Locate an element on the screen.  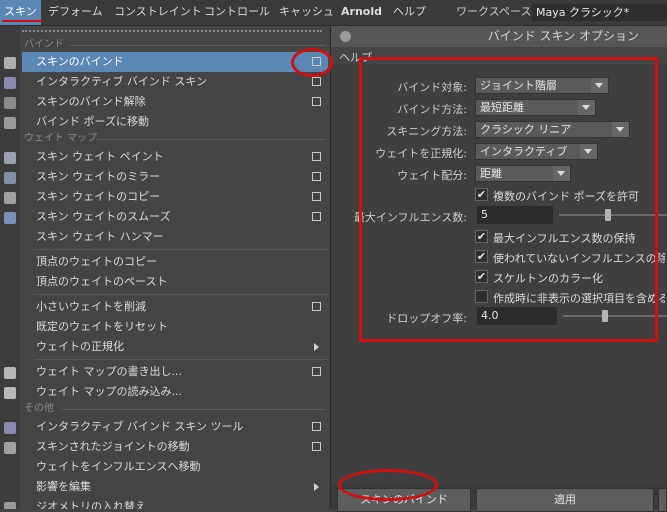
menu-item-interactive-bind: インタラクティブ バインド スキン is located at coordinates (175, 82).